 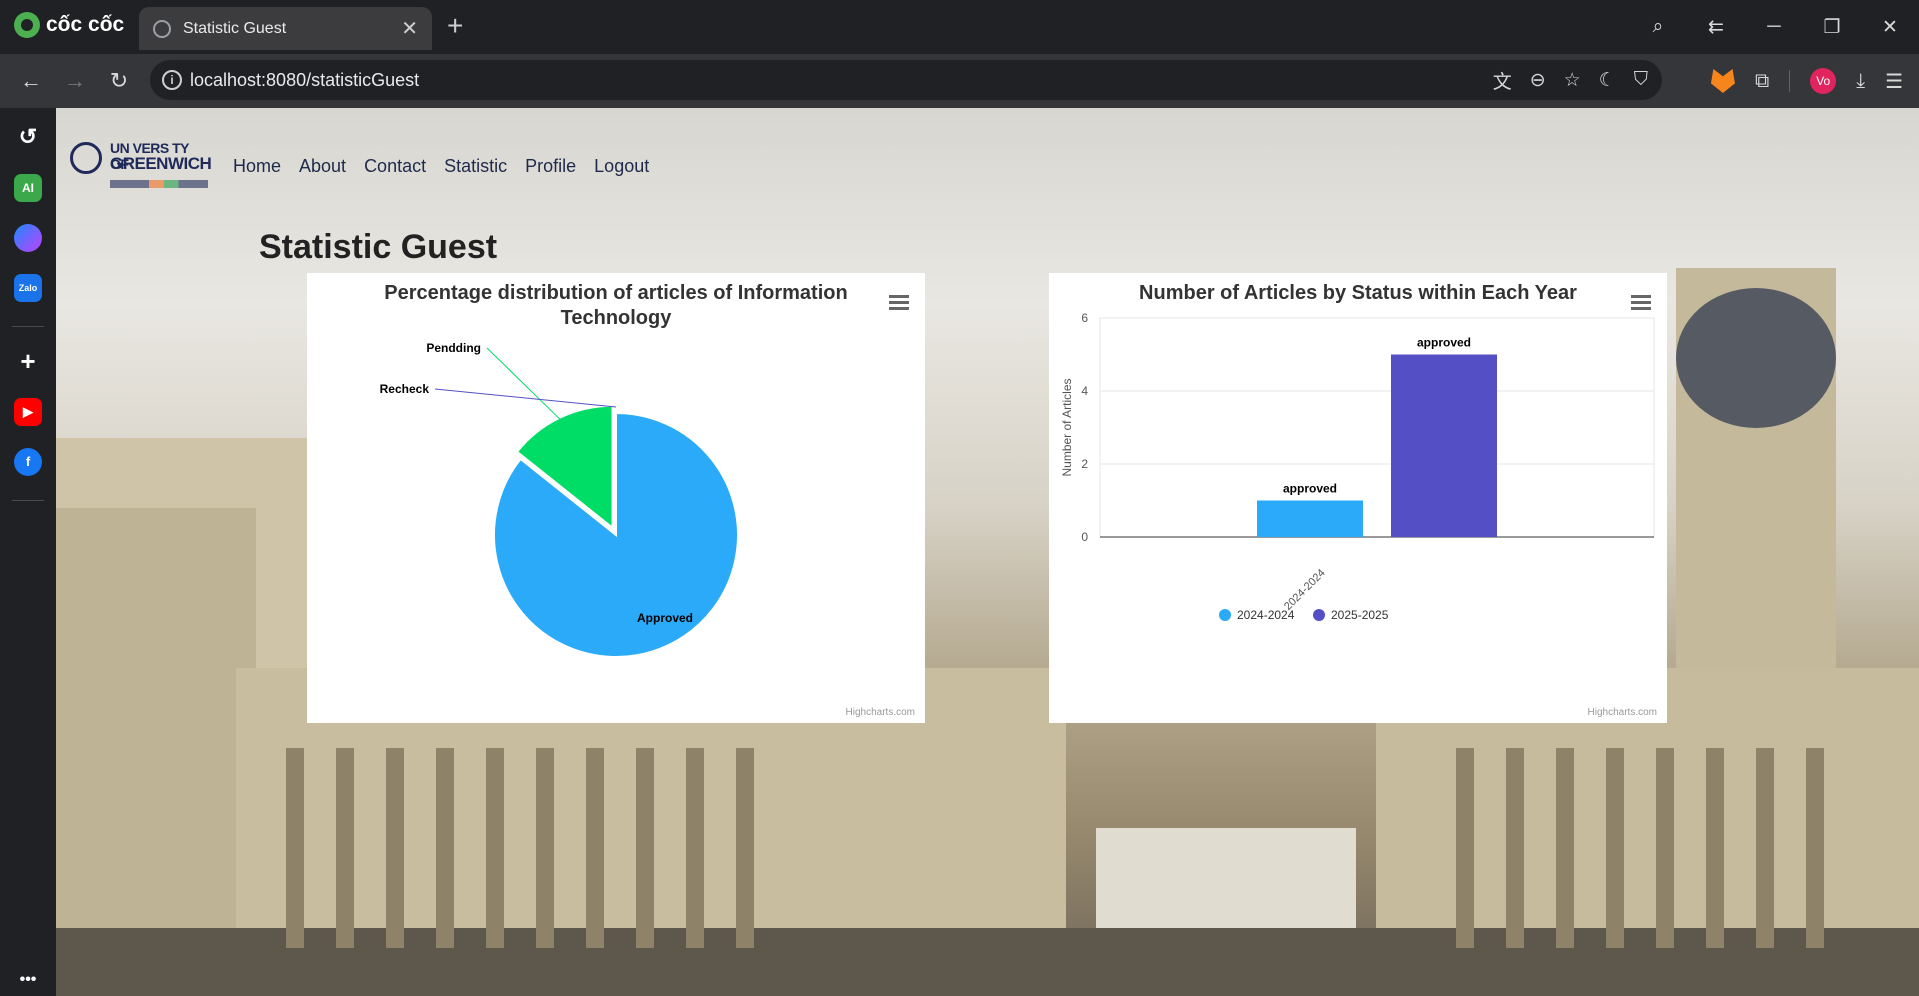 I want to click on browser-sidebar: ↺ AI Zalo + ▶ f •••, so click(x=28, y=552).